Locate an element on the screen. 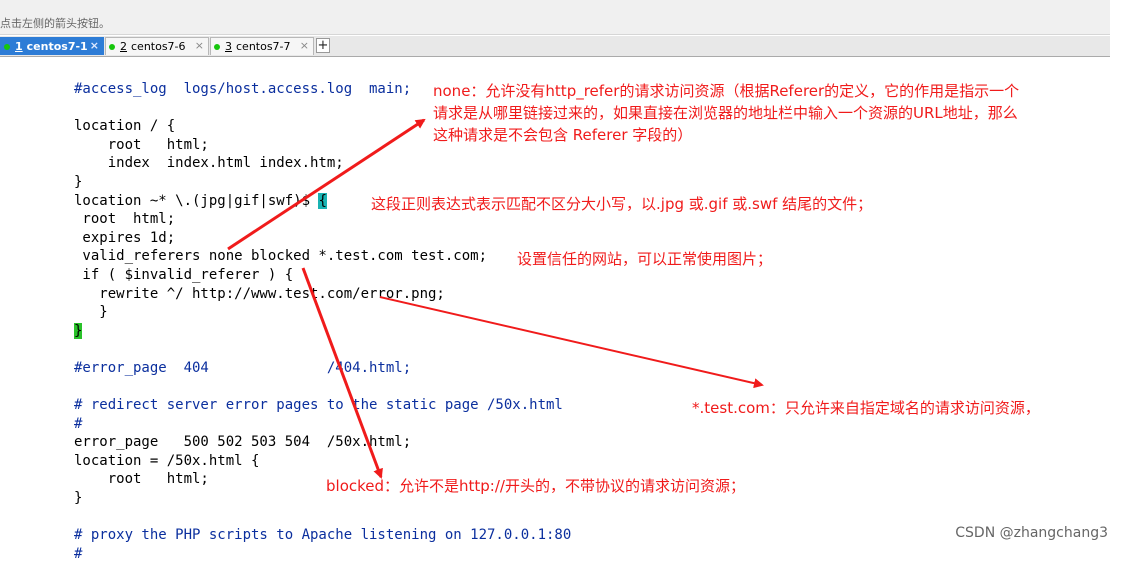 Image resolution: width=1123 pixels, height=563 pixels. annotation-testcom: *.test.com：只允许来自指定域名的请求访问资源， is located at coordinates (866, 408).